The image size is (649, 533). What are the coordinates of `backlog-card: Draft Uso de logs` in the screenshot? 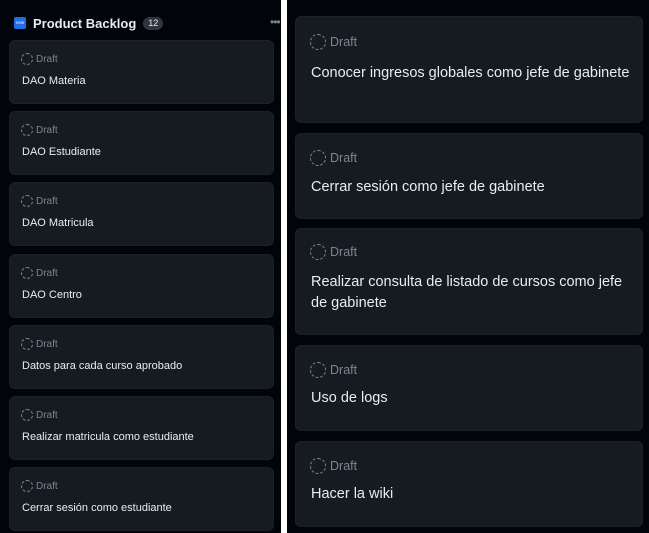 It's located at (469, 388).